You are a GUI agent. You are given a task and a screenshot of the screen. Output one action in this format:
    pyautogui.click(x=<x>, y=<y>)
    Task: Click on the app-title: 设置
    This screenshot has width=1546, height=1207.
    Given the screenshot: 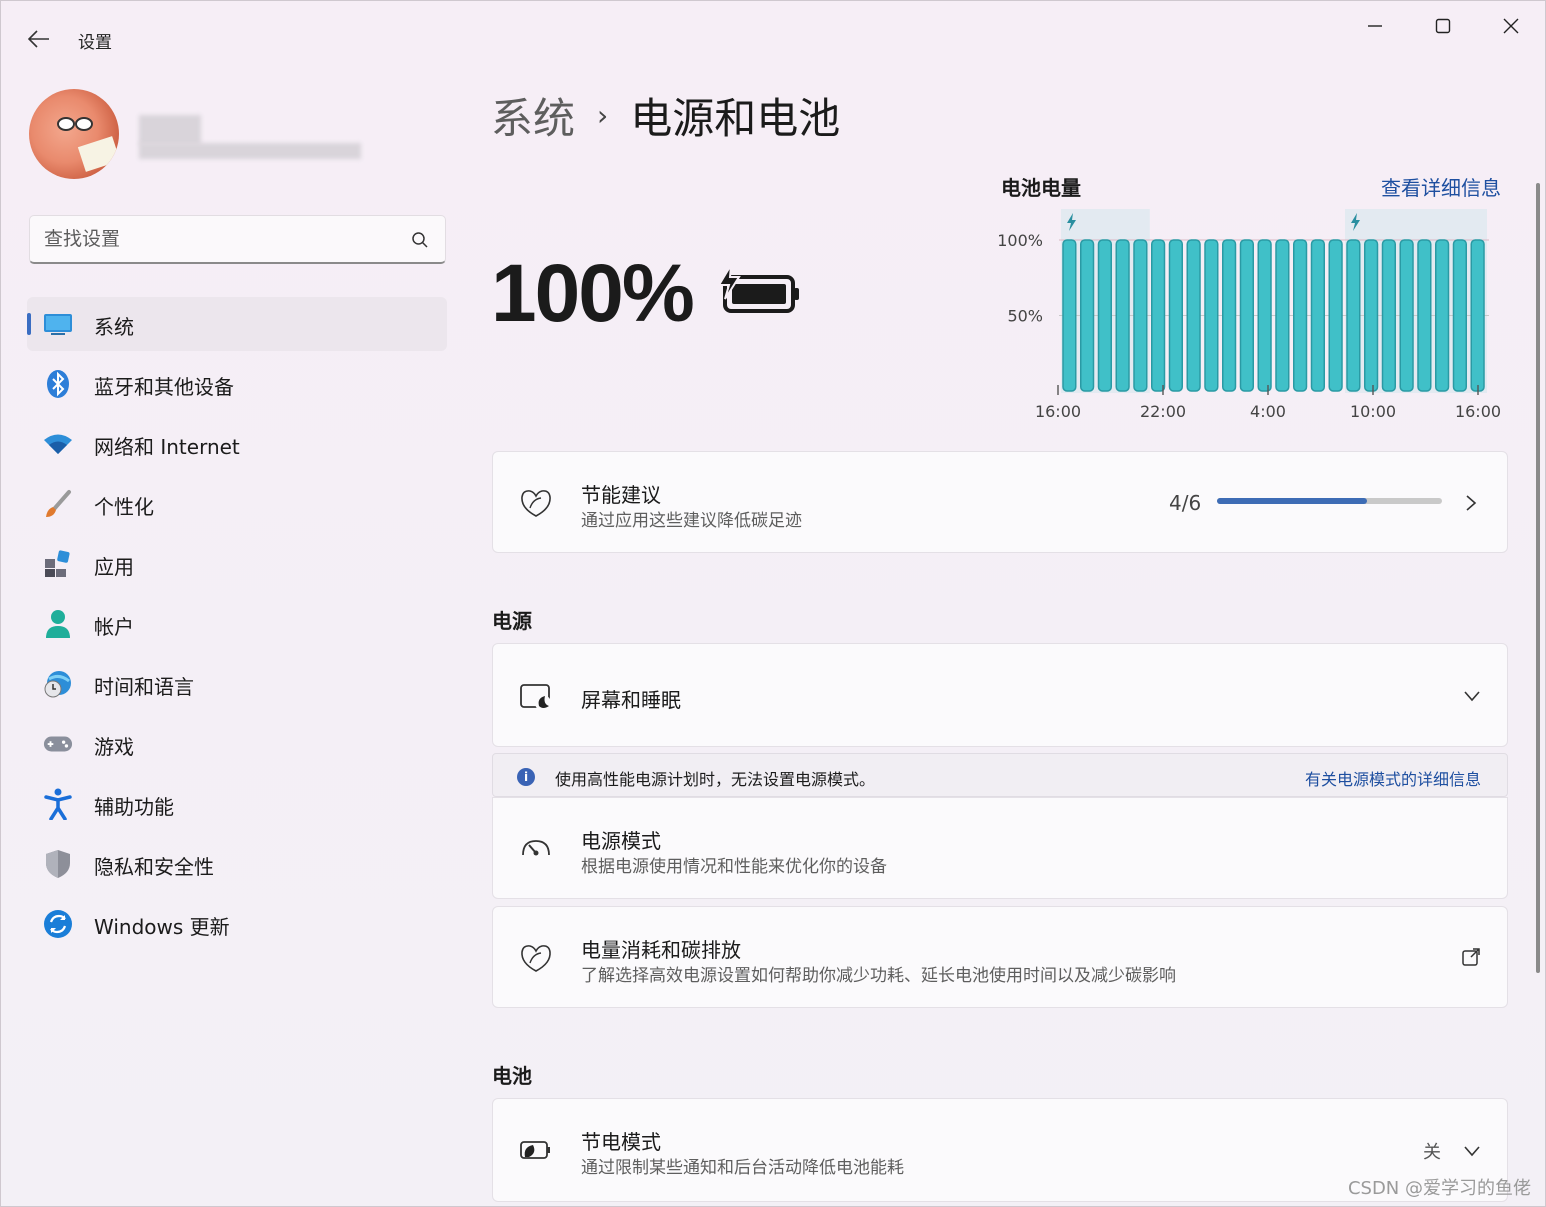 What is the action you would take?
    pyautogui.click(x=95, y=43)
    